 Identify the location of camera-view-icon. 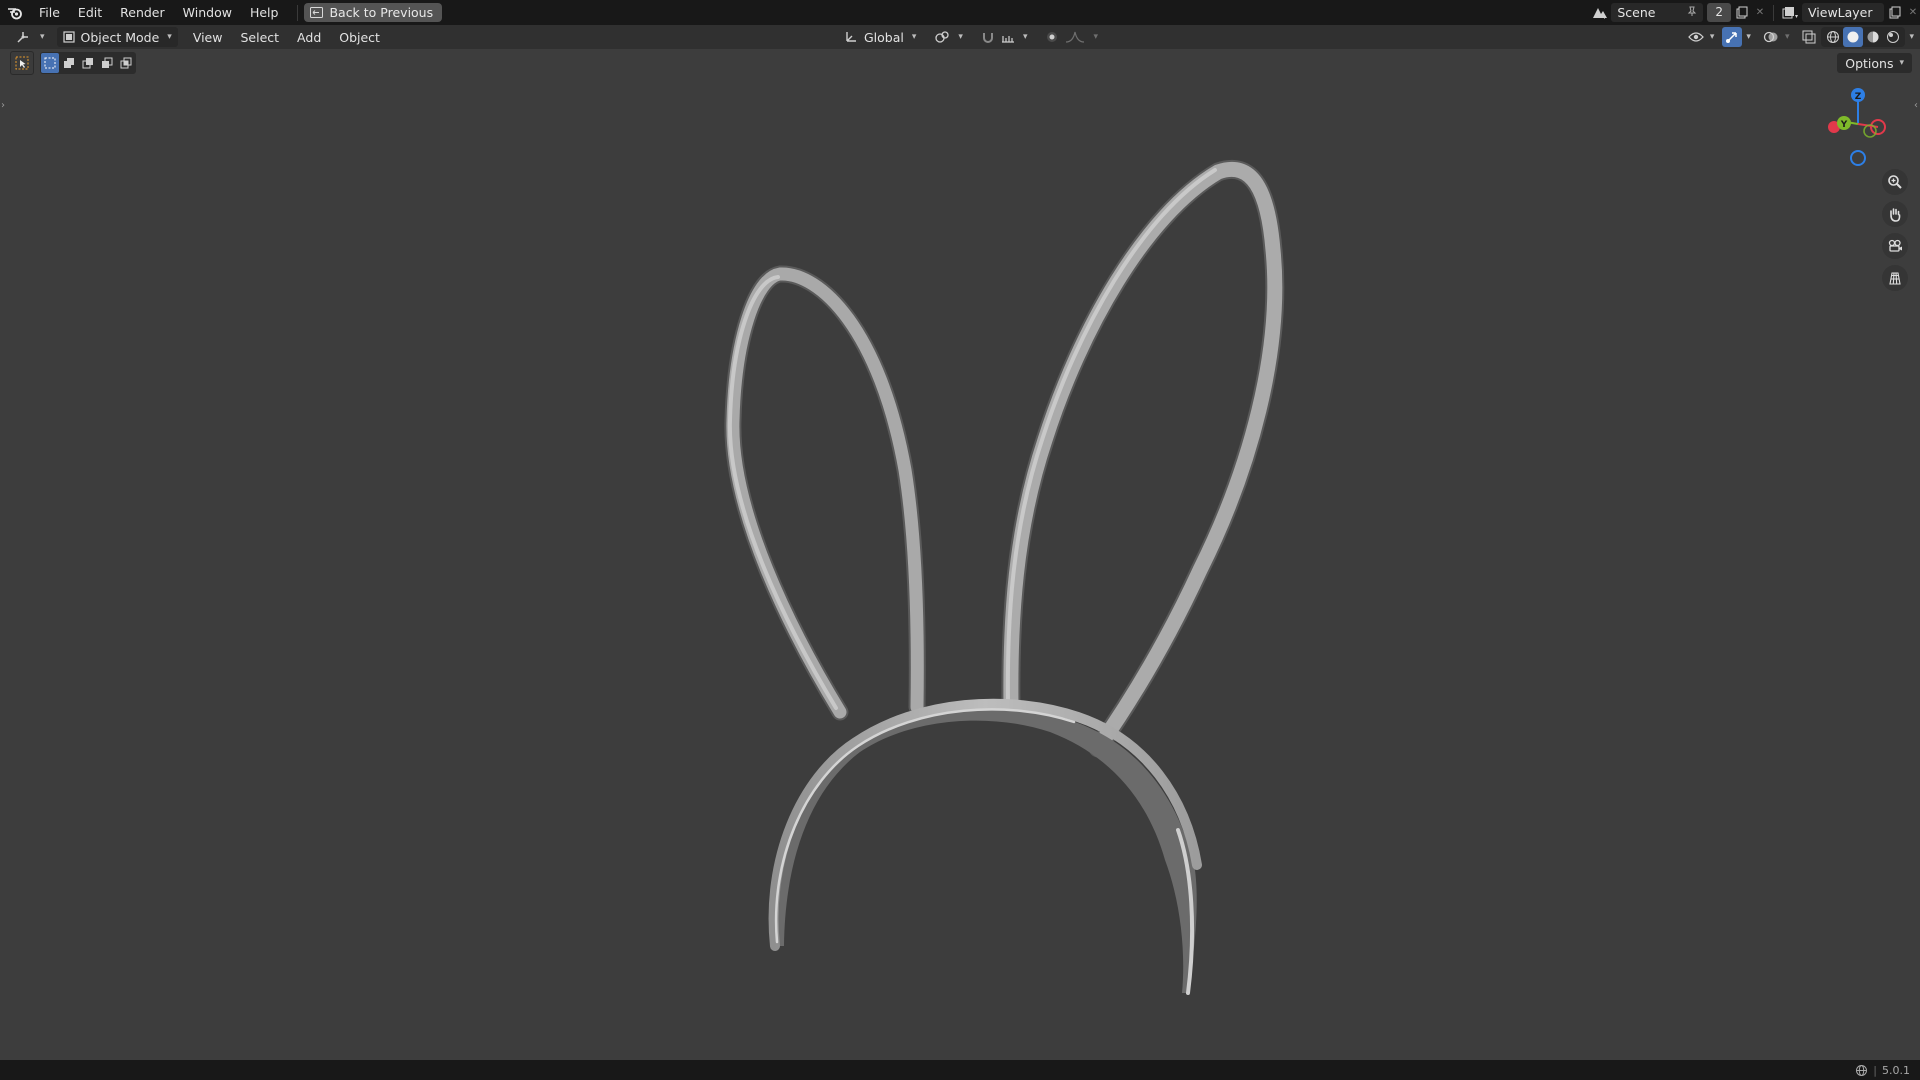
(1895, 246).